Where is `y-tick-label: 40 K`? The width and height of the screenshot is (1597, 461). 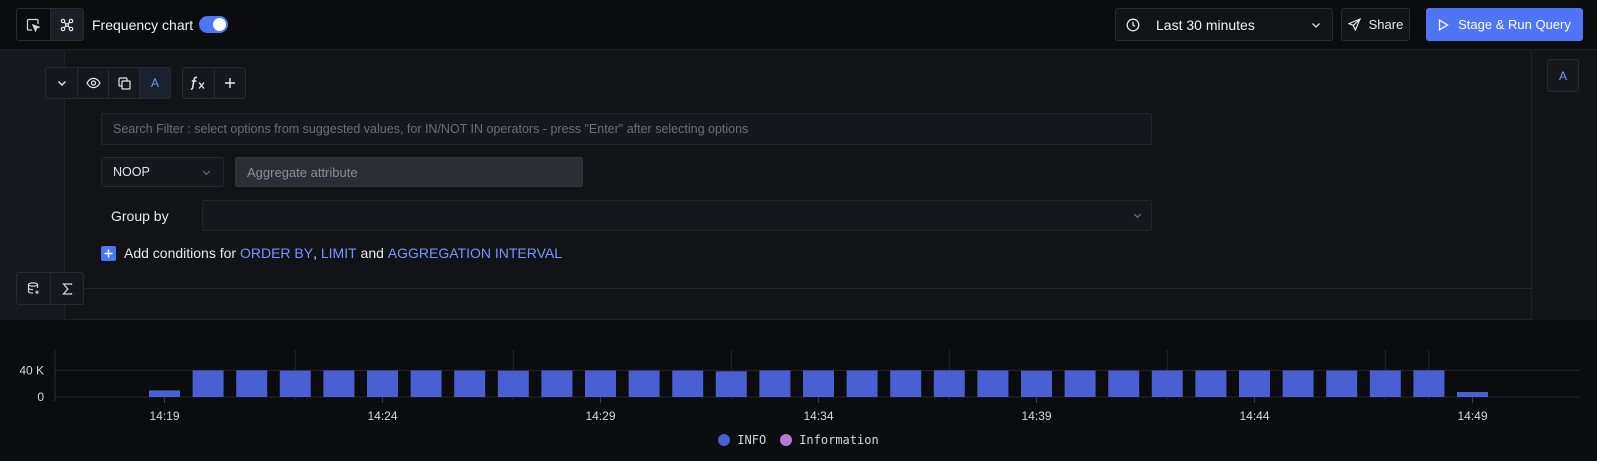 y-tick-label: 40 K is located at coordinates (31, 370).